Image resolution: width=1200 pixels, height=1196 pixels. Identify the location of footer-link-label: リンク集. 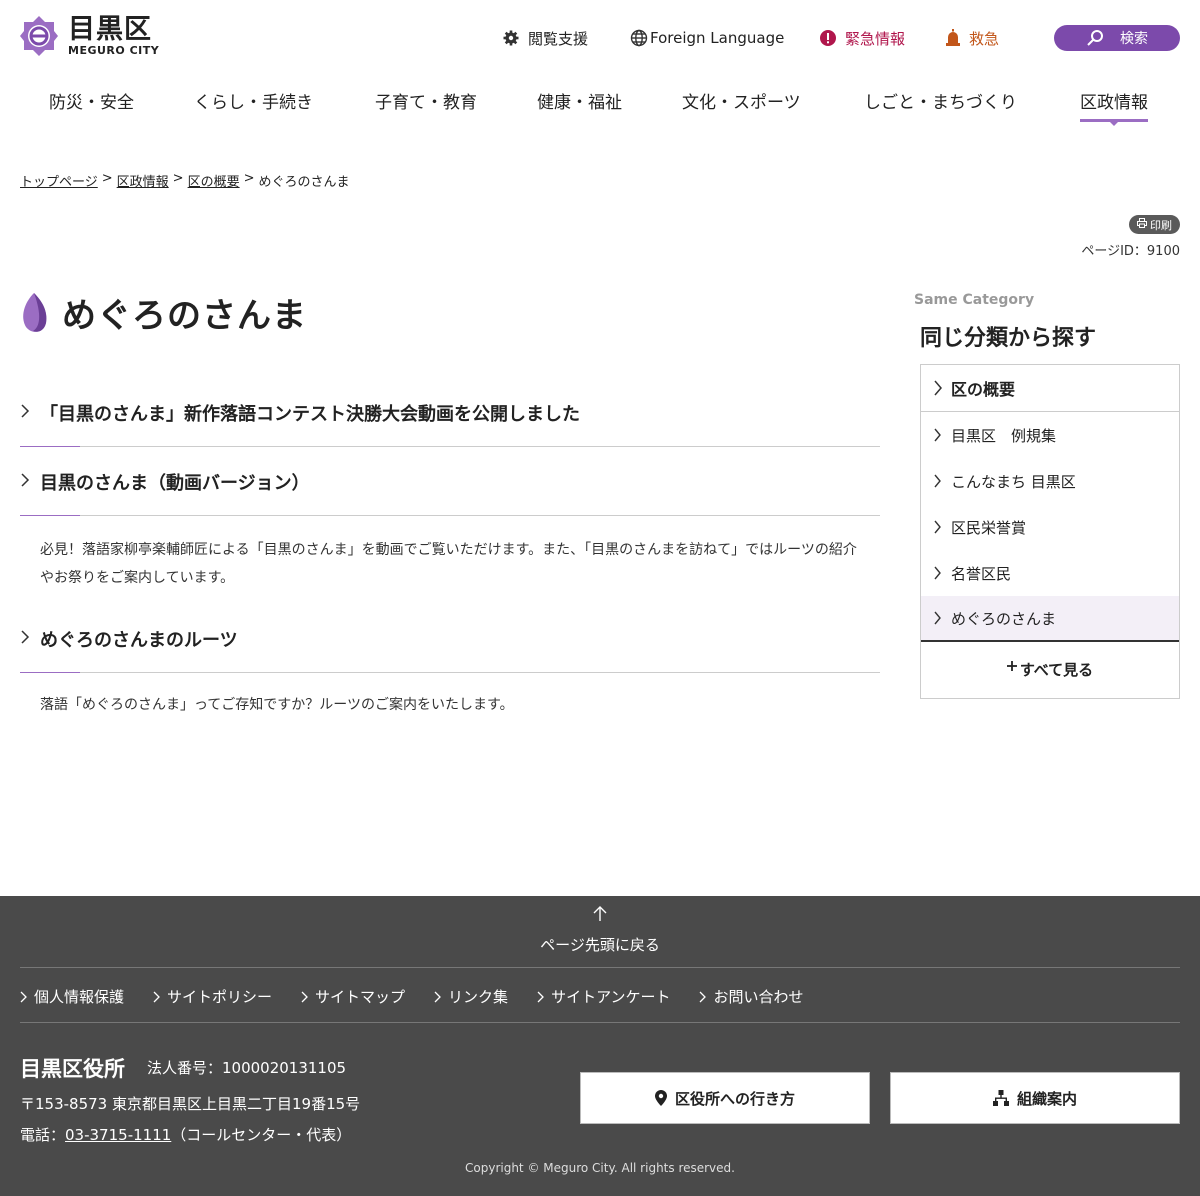
(478, 997).